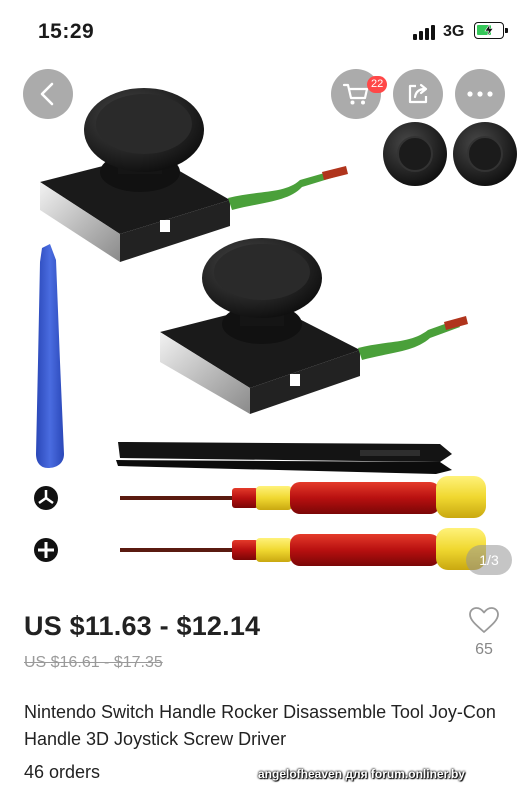  I want to click on network-type: 3G, so click(454, 31).